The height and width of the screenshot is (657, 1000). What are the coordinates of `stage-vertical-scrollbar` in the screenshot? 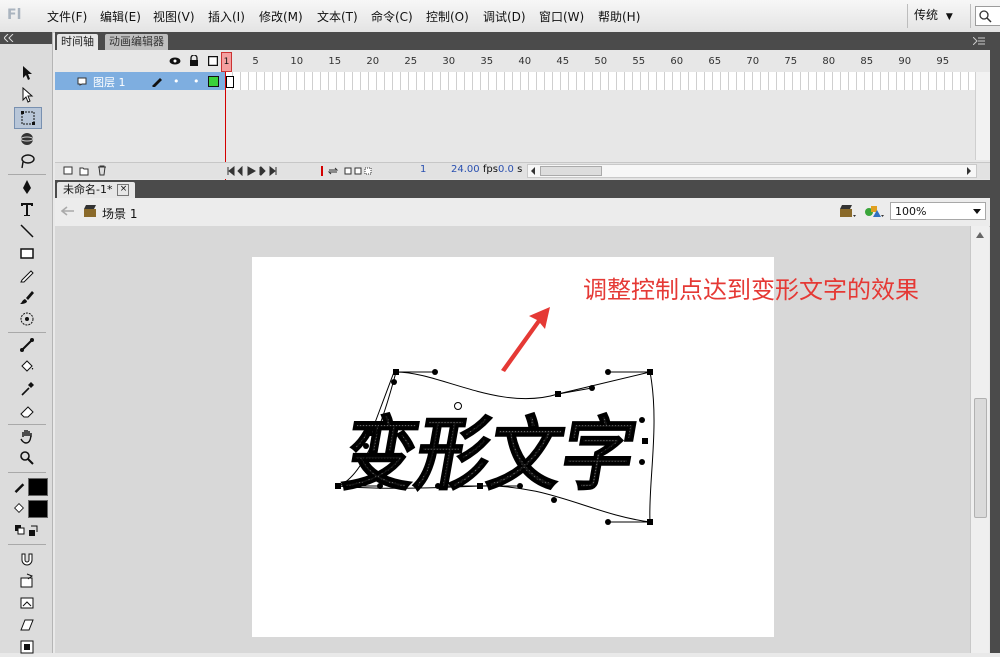 It's located at (979, 439).